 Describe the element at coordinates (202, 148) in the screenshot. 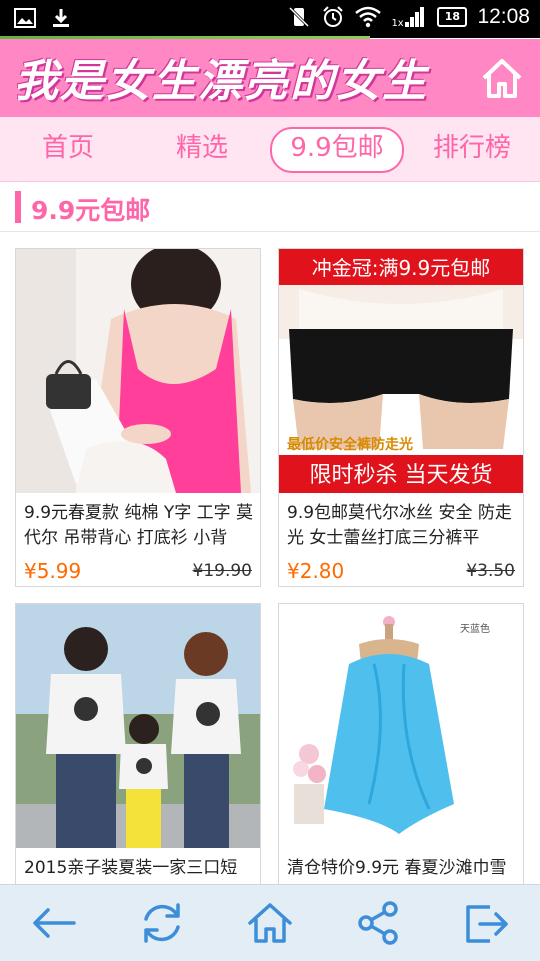

I see `tab-featured: 精选` at that location.